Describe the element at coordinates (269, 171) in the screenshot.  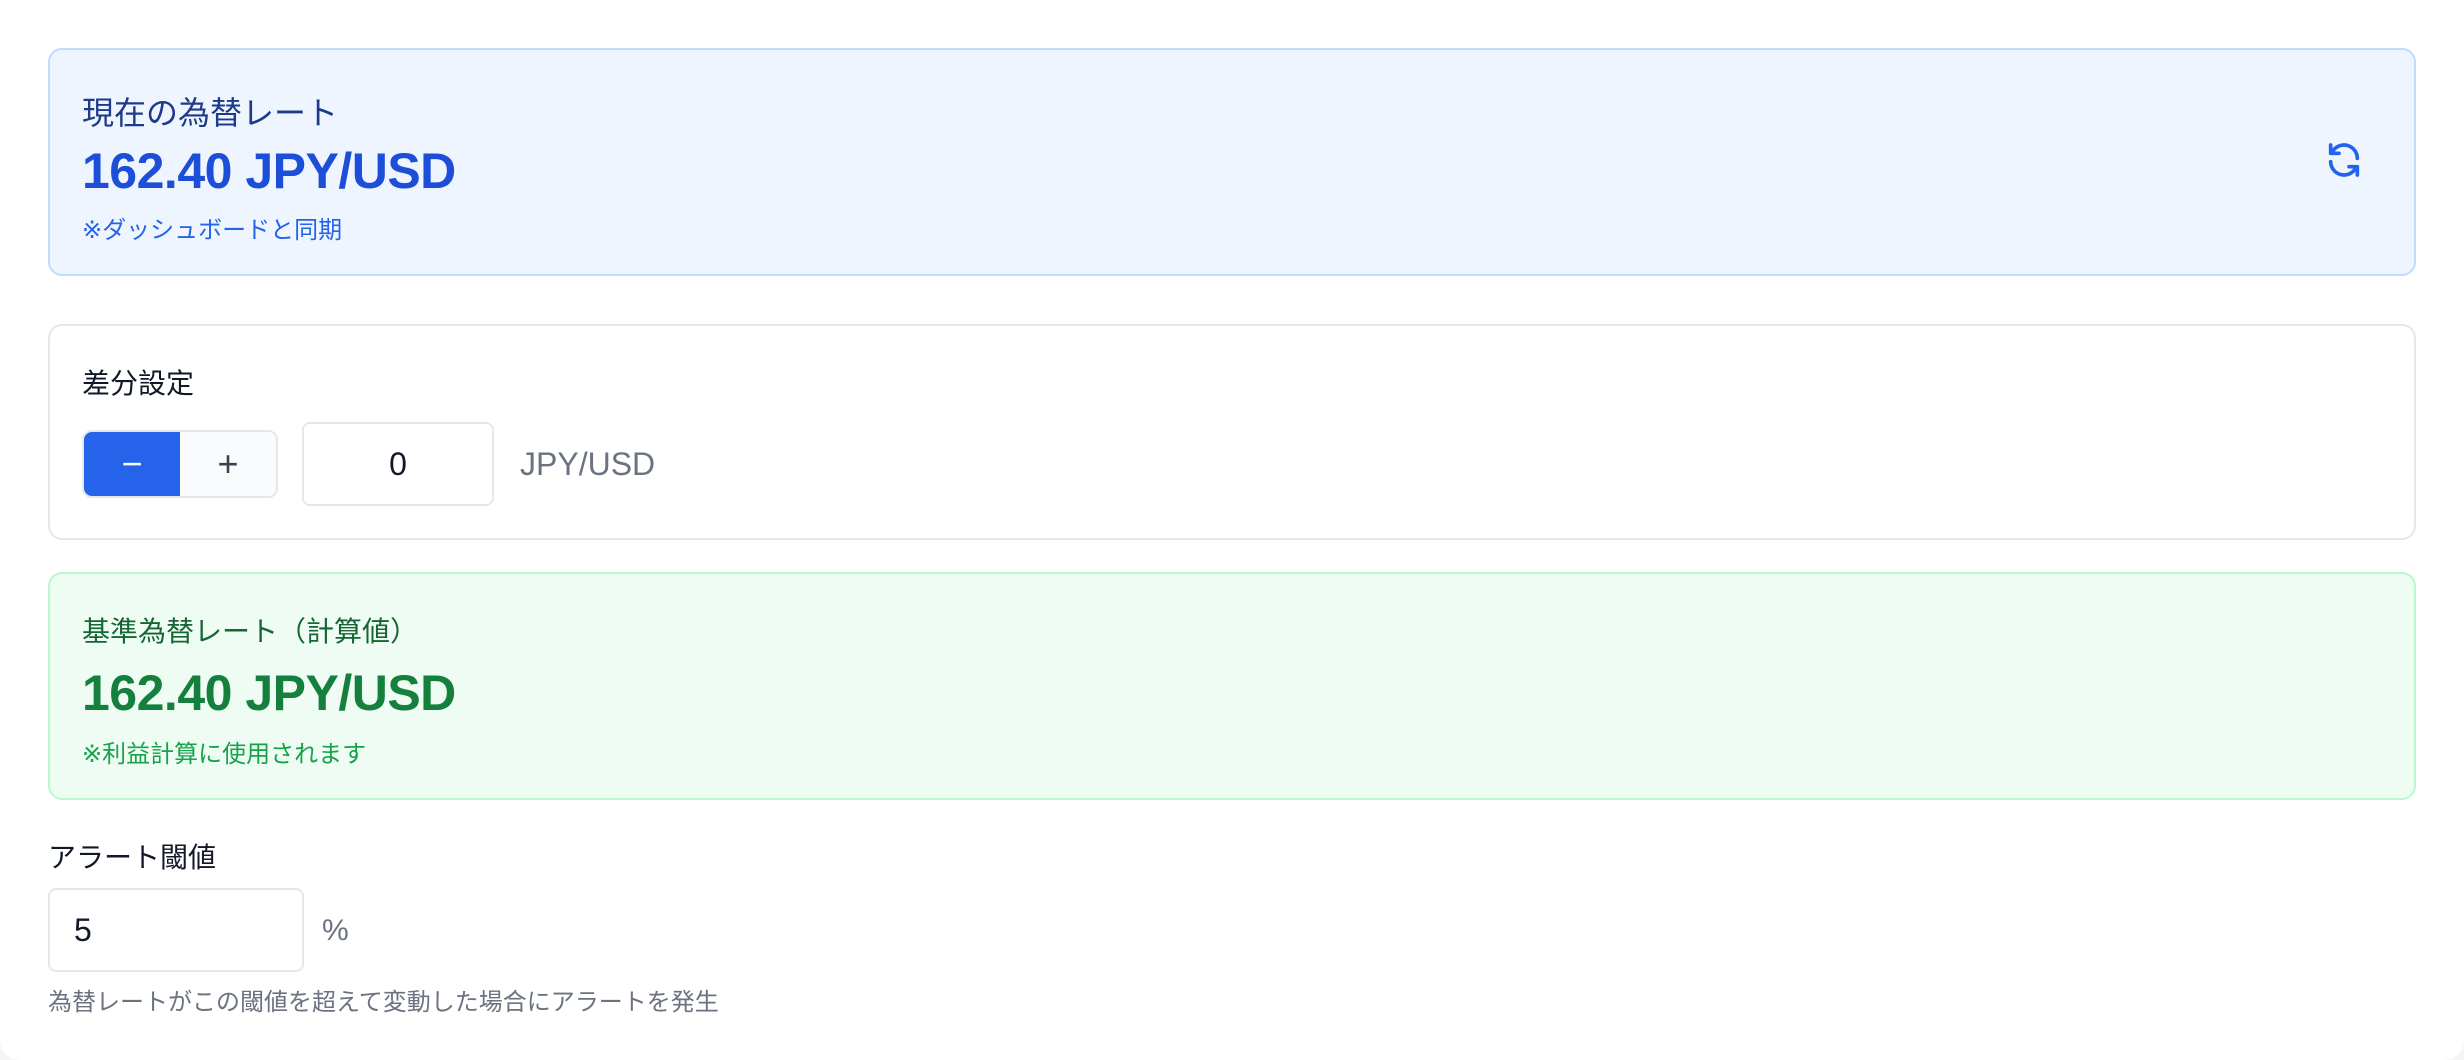
I see `current-rate-value: 162.40 JPY/USD` at that location.